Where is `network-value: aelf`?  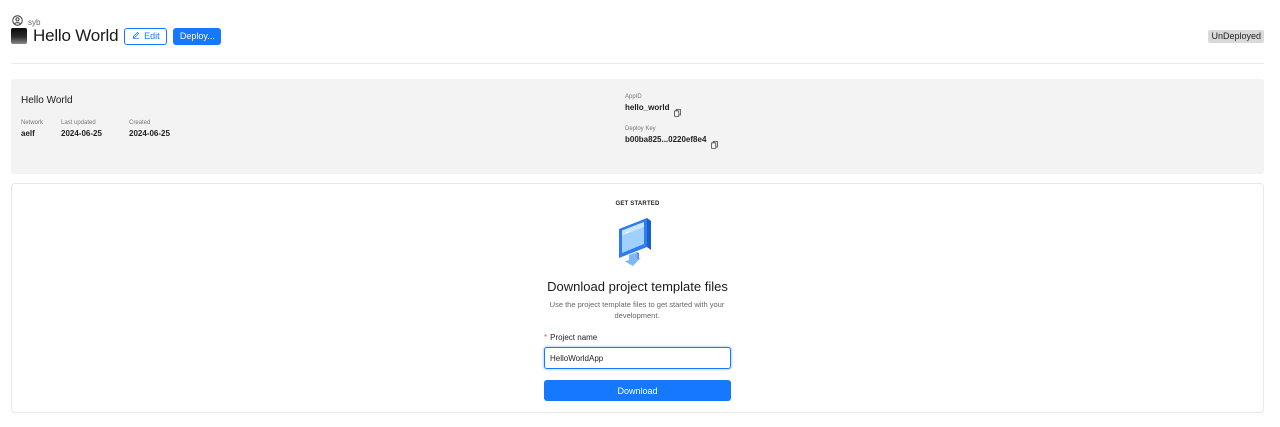
network-value: aelf is located at coordinates (28, 133).